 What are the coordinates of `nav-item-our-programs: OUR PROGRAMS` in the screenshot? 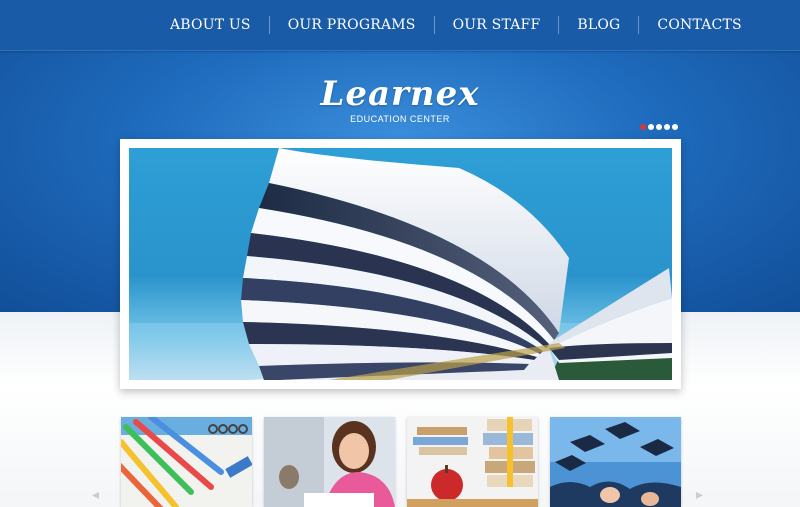 It's located at (352, 25).